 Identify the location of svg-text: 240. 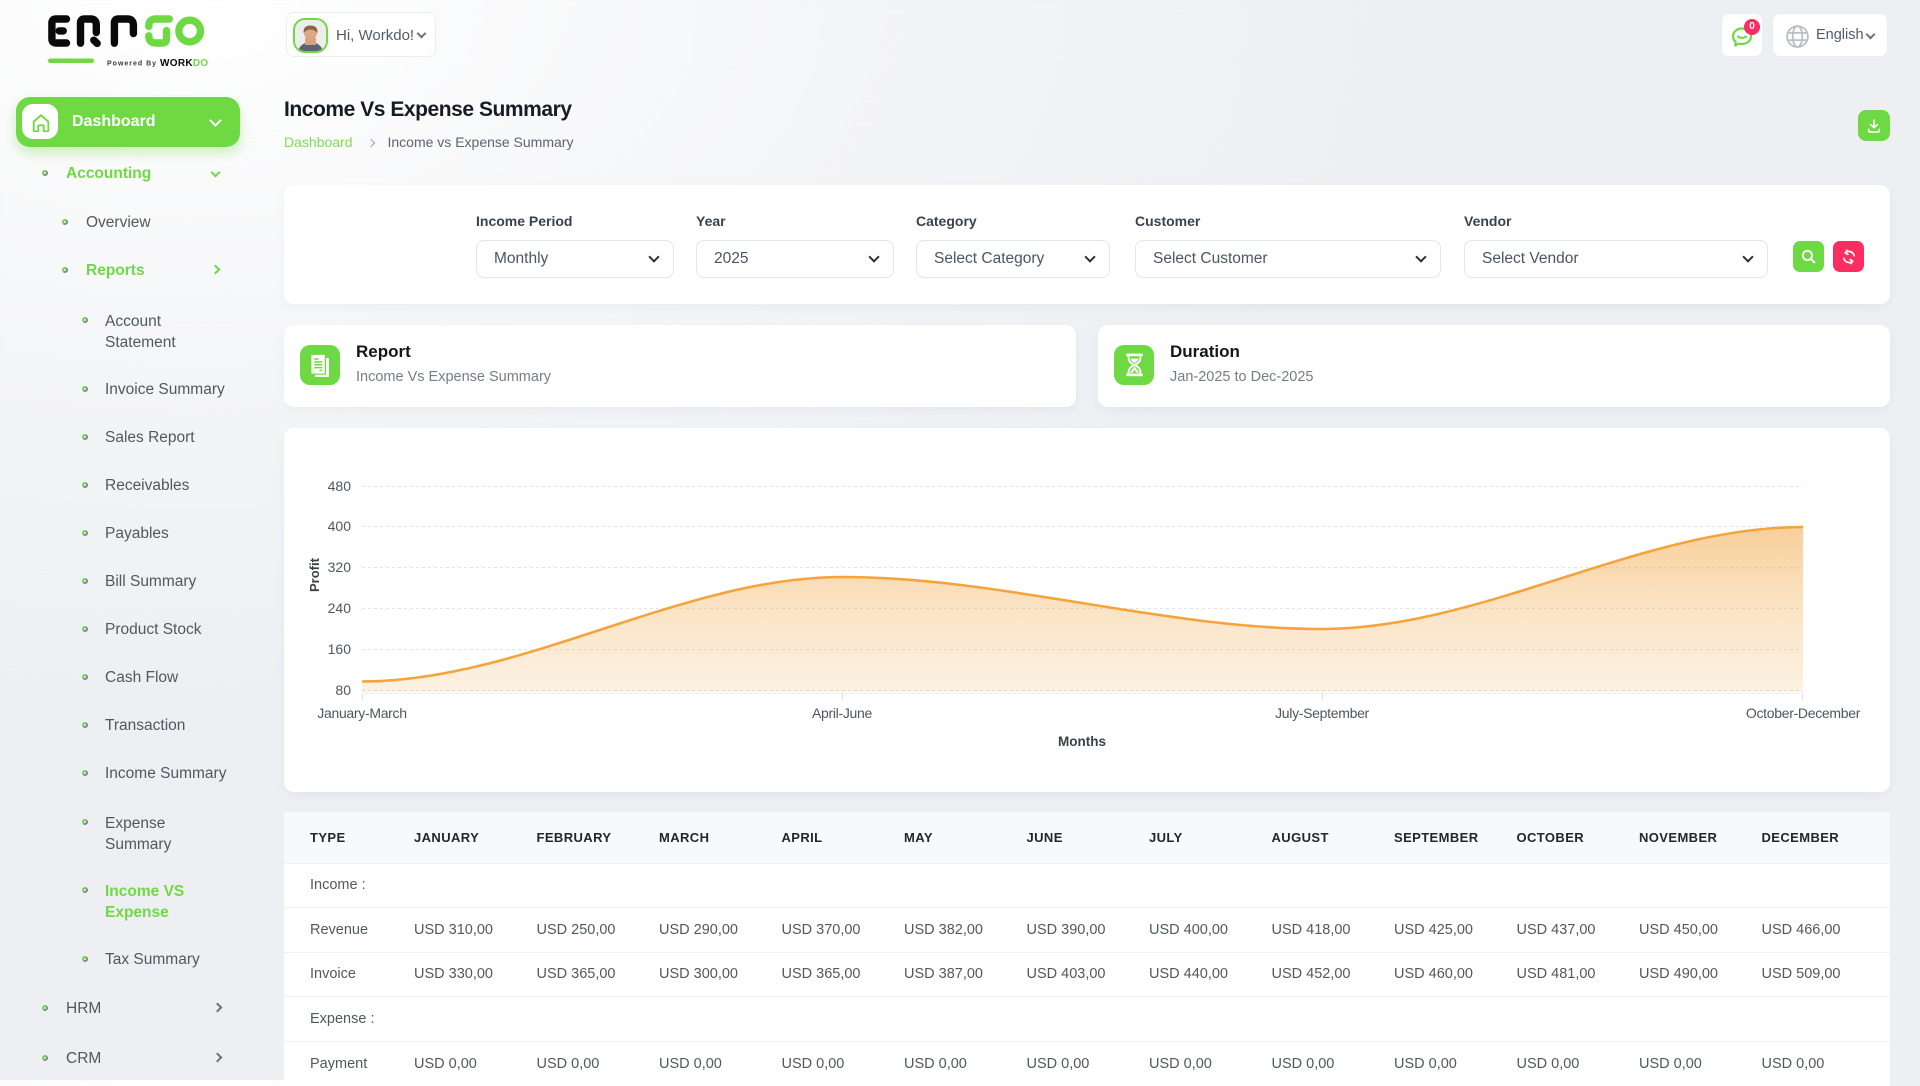
(340, 608).